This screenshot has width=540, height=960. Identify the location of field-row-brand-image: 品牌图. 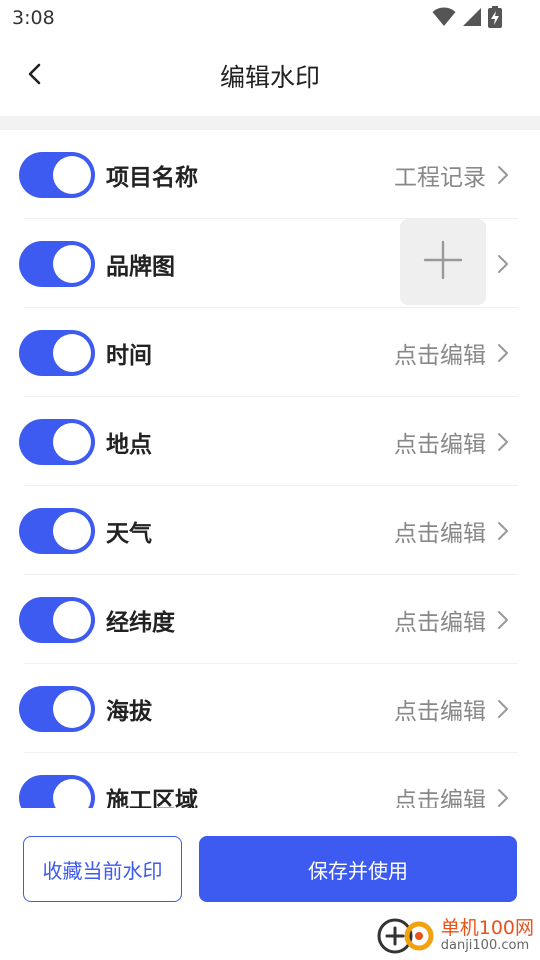
(270, 263).